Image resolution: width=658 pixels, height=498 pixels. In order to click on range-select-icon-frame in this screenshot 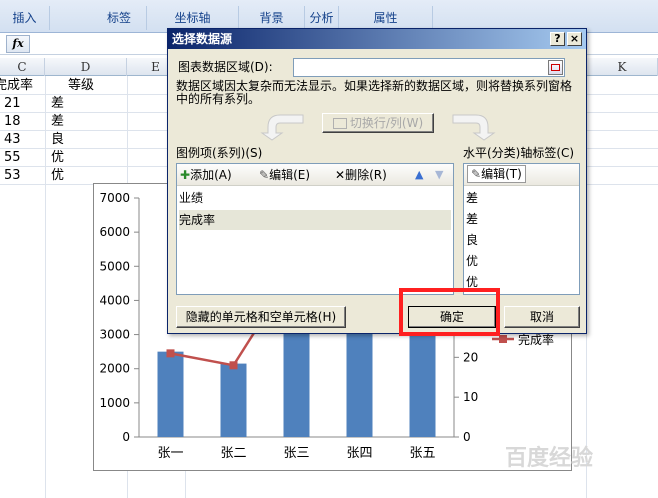, I will do `click(555, 67)`.